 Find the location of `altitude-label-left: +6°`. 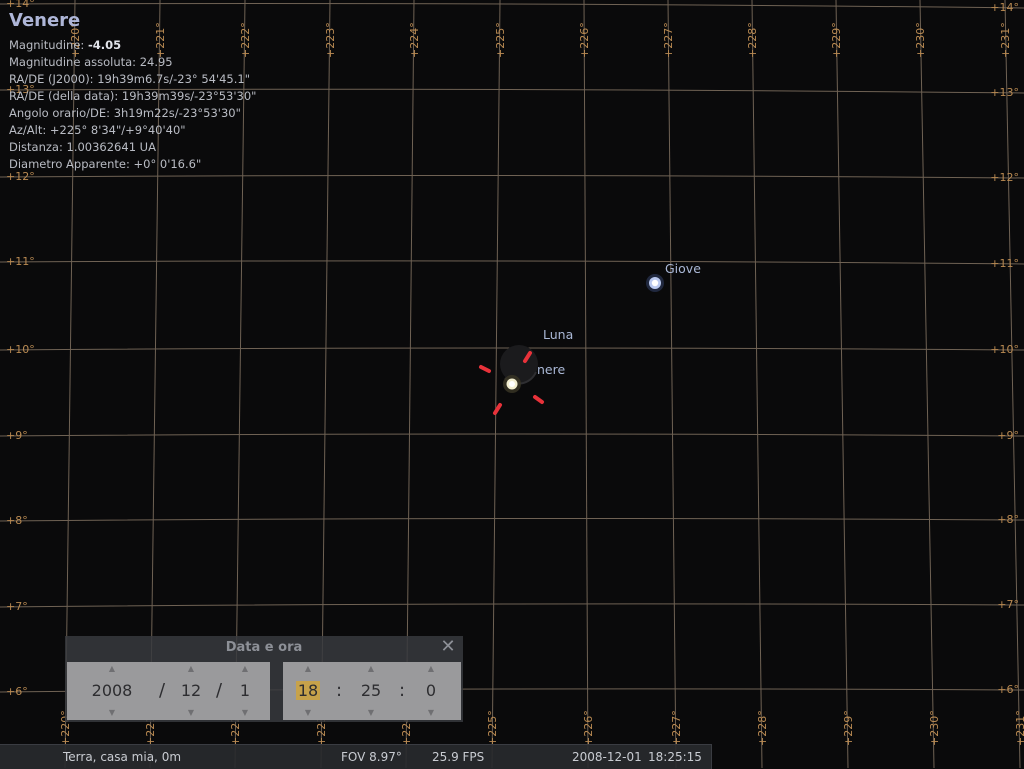

altitude-label-left: +6° is located at coordinates (17, 691).